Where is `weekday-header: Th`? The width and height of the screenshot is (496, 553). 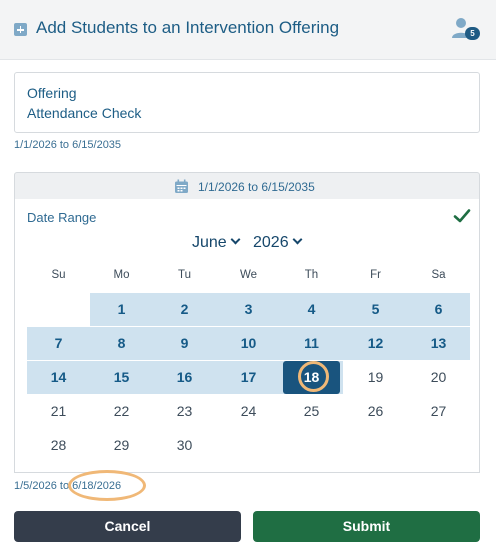 weekday-header: Th is located at coordinates (311, 275).